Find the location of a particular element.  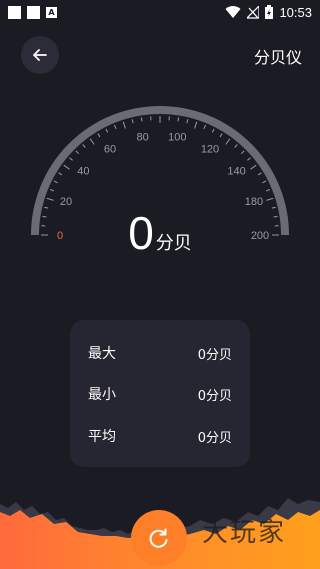

stat-label: 平均 is located at coordinates (102, 437).